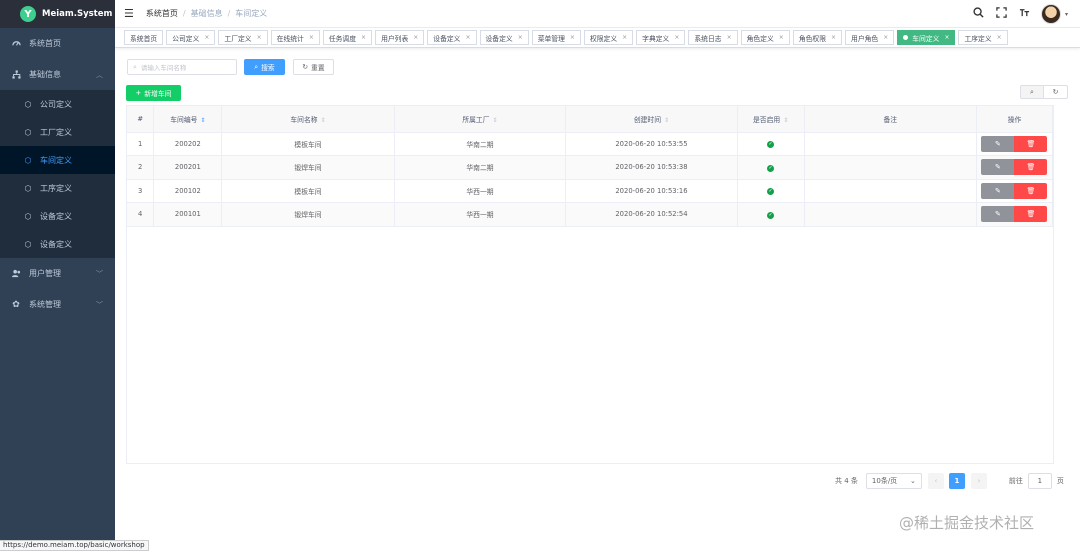  I want to click on table-row: 2 200201 锻焊车间 华南二期 2020-06-20 10:53:38 ✓ ✎ 🗑, so click(590, 167).